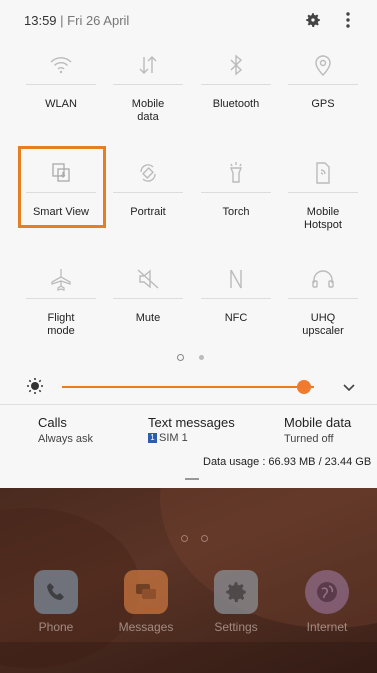 The width and height of the screenshot is (377, 673). What do you see at coordinates (61, 280) in the screenshot?
I see `airplane-icon` at bounding box center [61, 280].